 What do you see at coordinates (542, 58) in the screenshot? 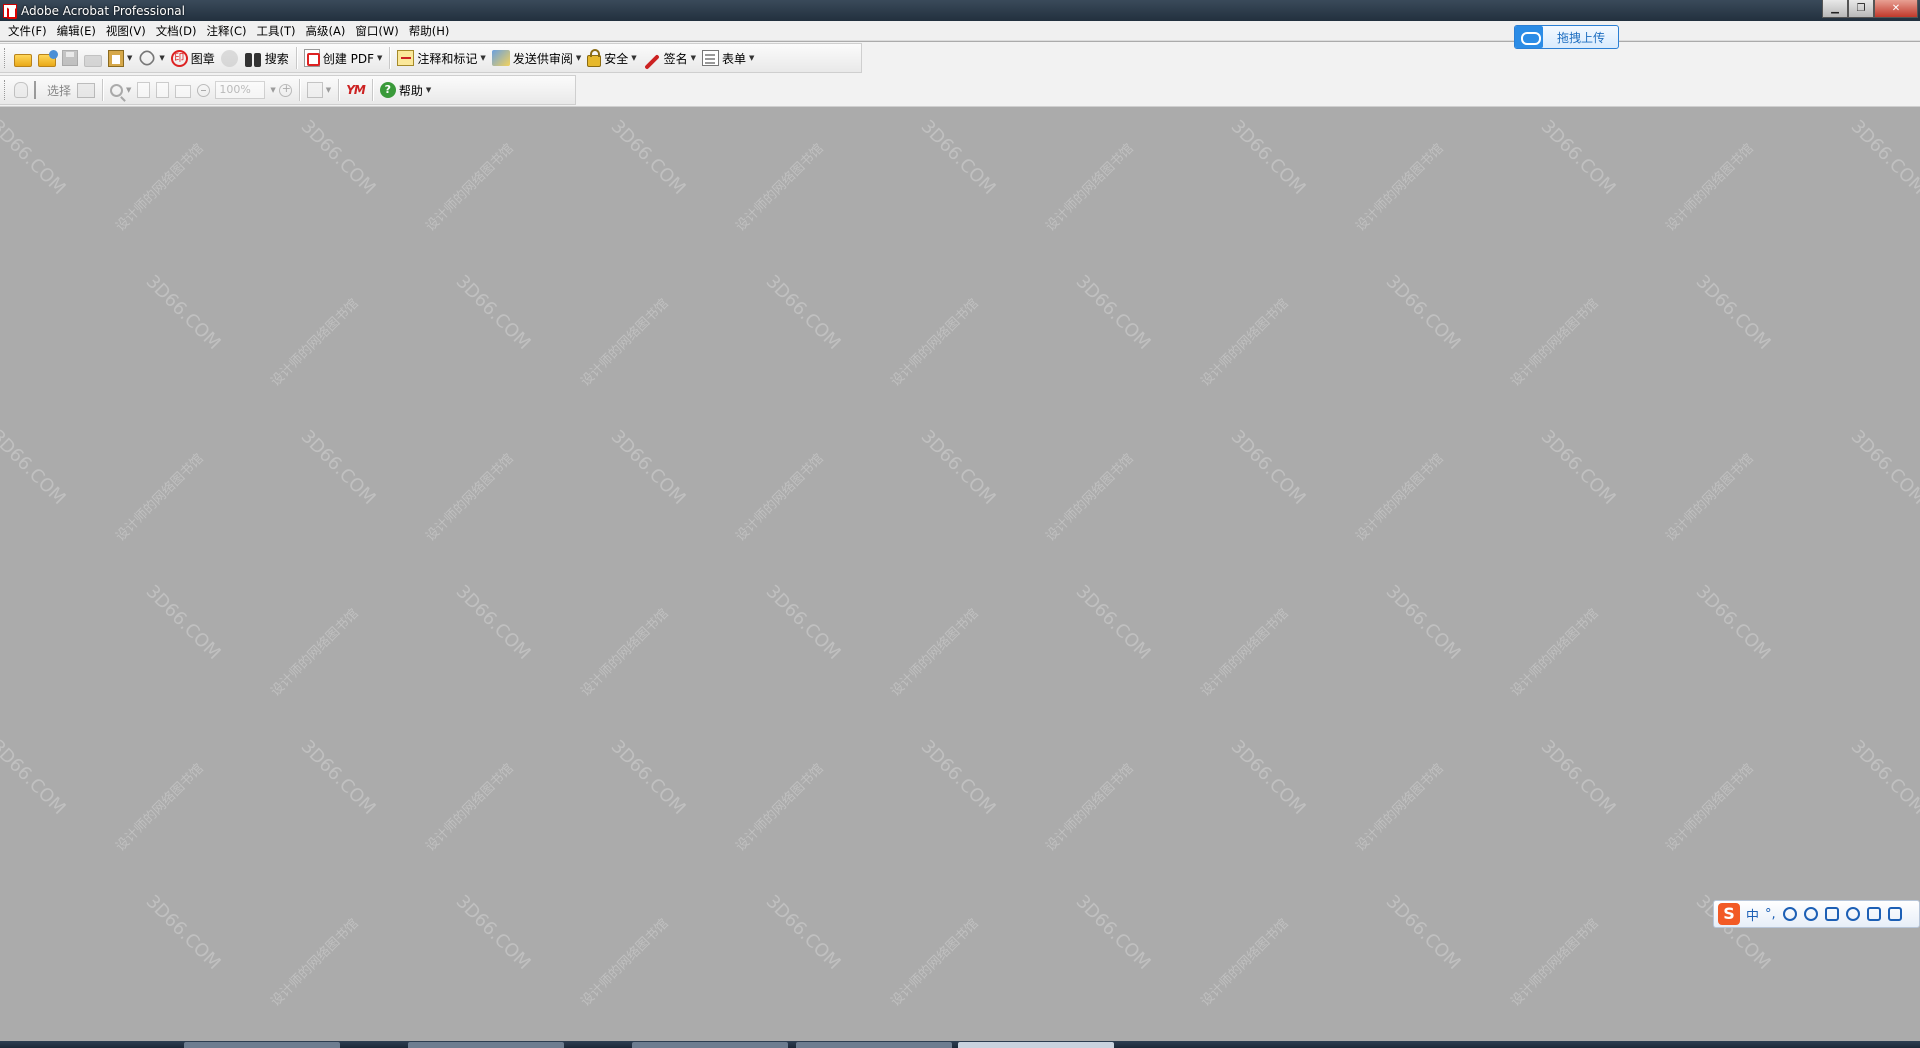
I see `review-label: 发送供审阅` at bounding box center [542, 58].